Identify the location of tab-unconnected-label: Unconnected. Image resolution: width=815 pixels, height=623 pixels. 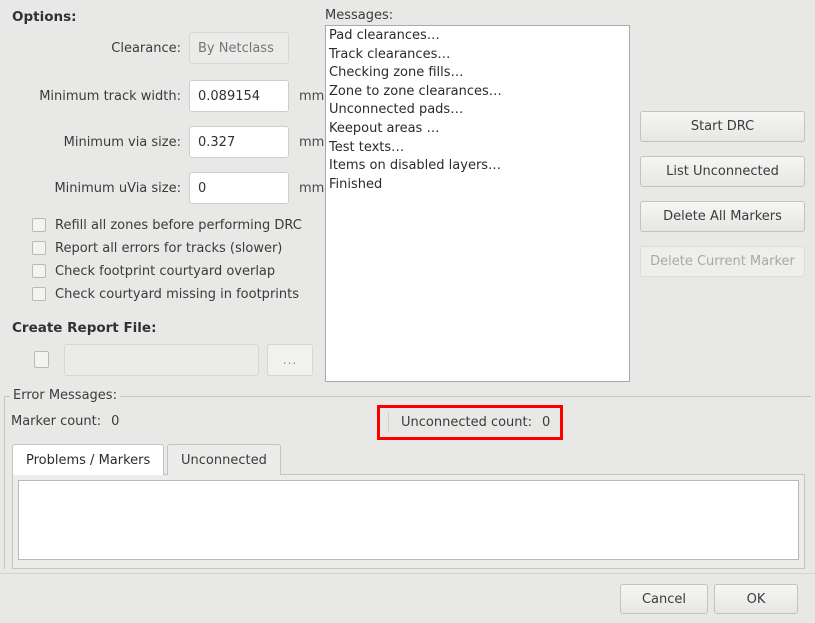
(224, 460).